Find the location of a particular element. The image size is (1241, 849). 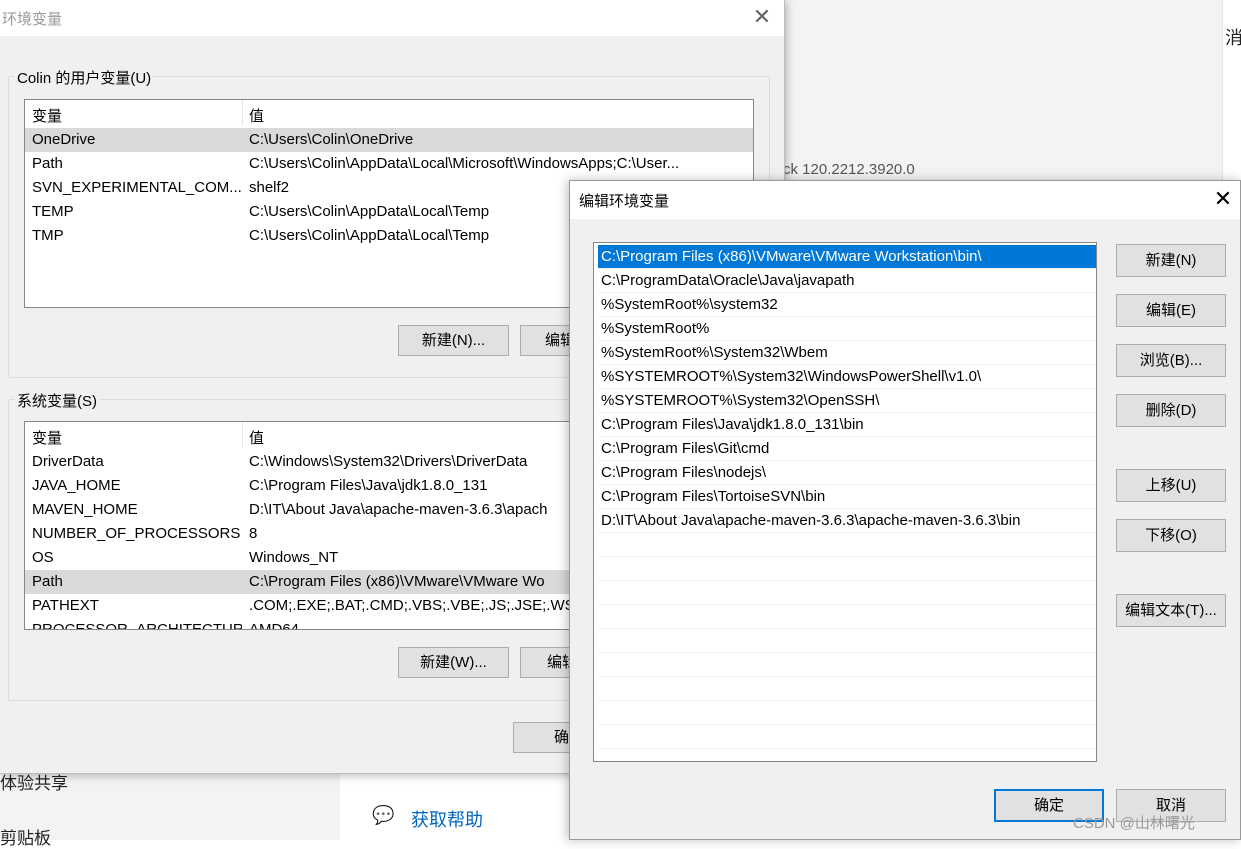

var-name: DriverData is located at coordinates (68, 461).